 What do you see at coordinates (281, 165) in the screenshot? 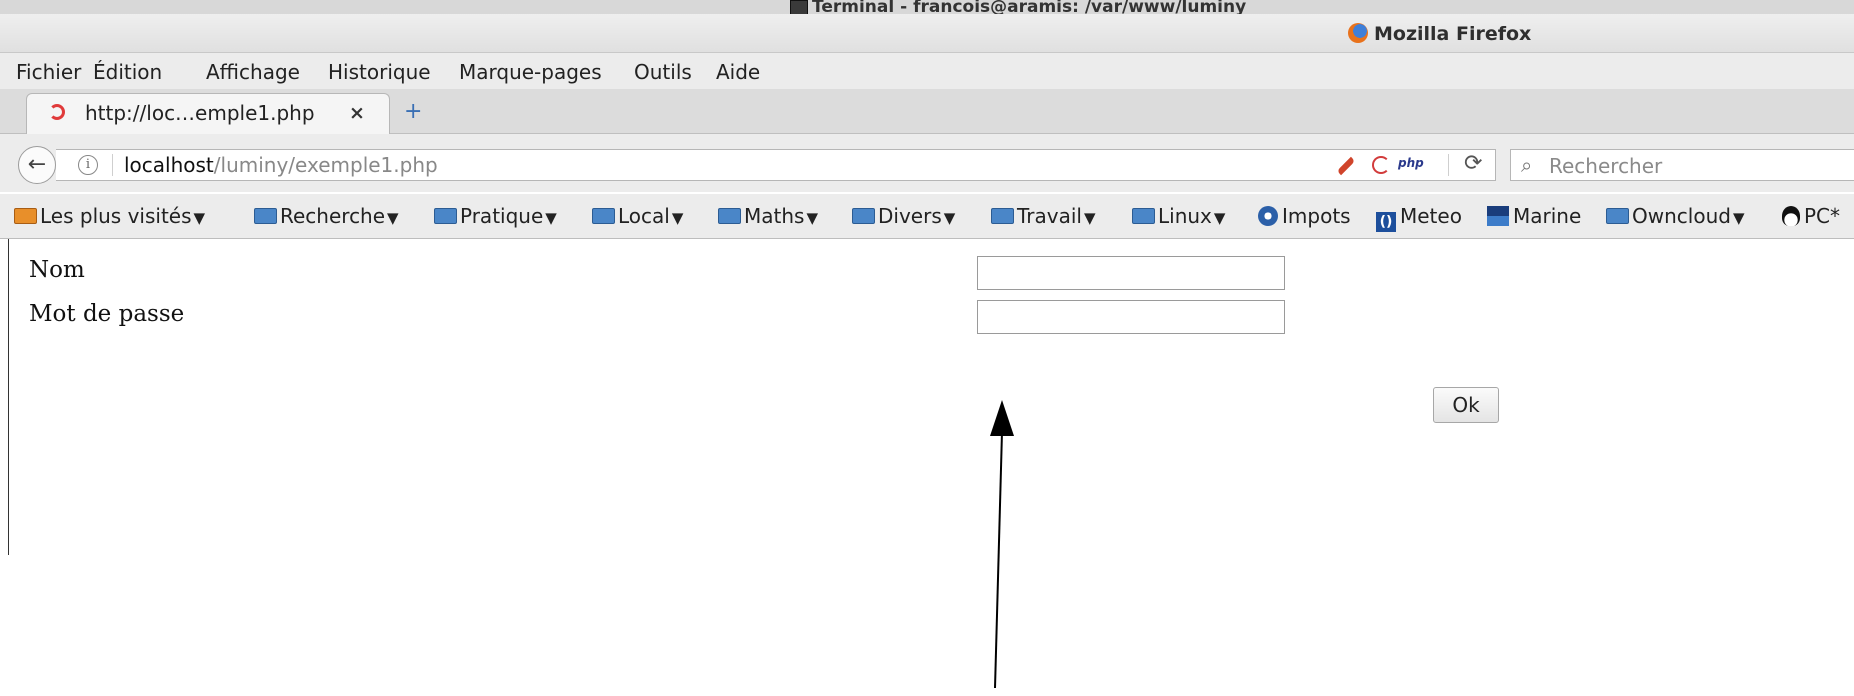
I see `url-text: localhost/luminy/exemple1.php` at bounding box center [281, 165].